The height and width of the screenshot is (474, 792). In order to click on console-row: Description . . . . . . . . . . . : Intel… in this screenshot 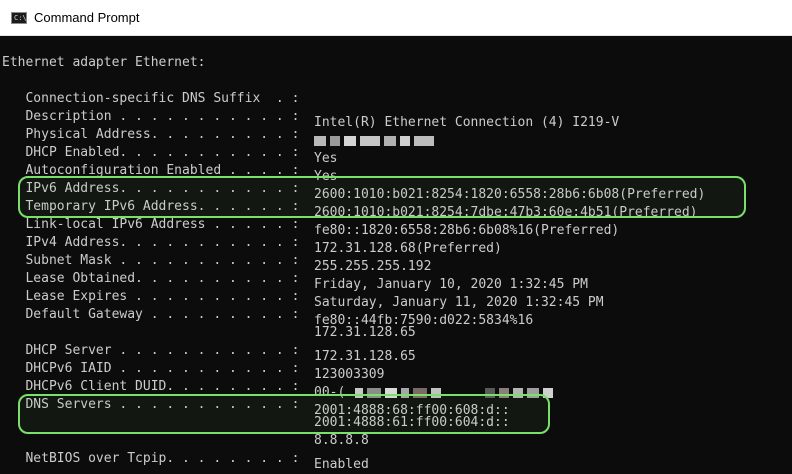, I will do `click(311, 119)`.